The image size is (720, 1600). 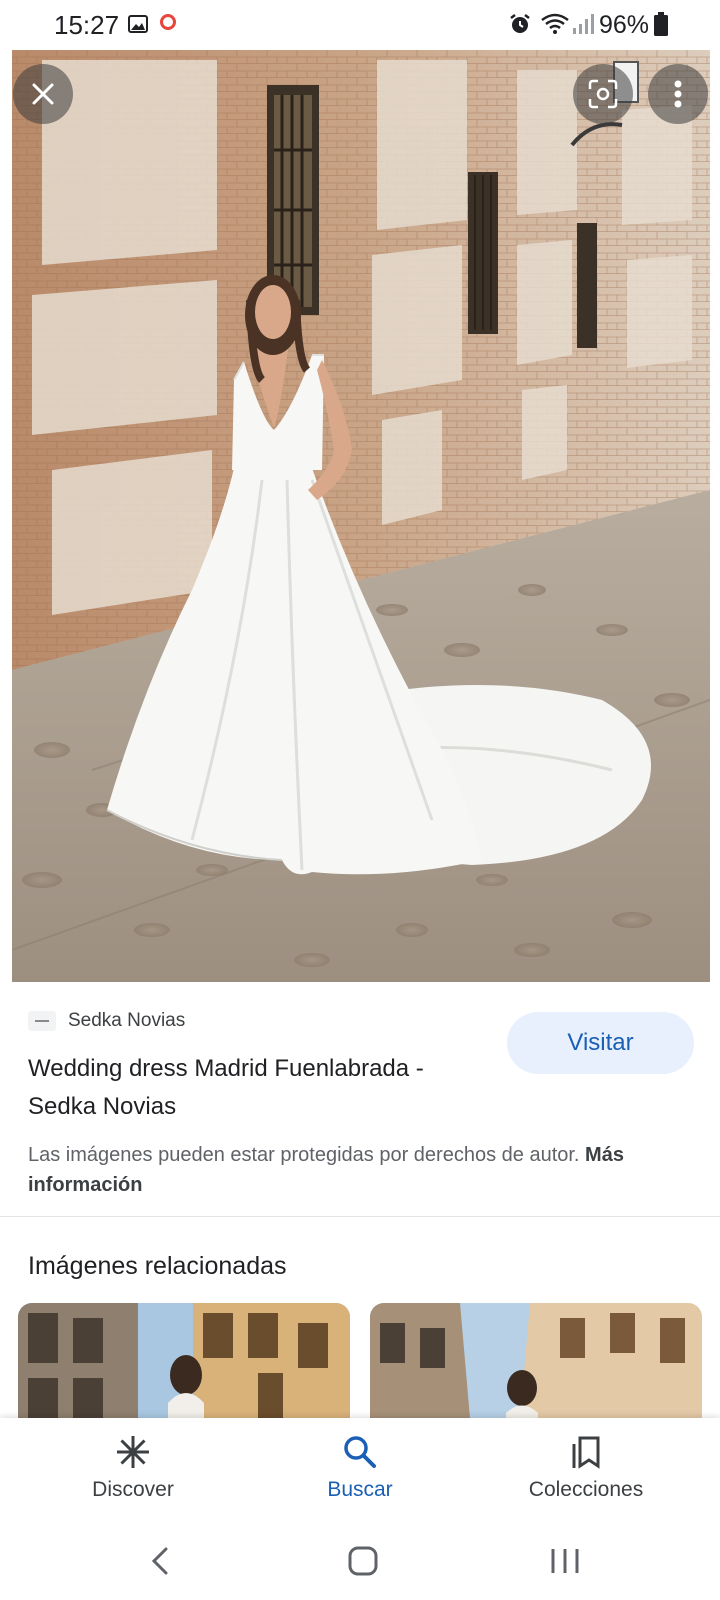 I want to click on source-name: Sedka Novias, so click(x=127, y=1020).